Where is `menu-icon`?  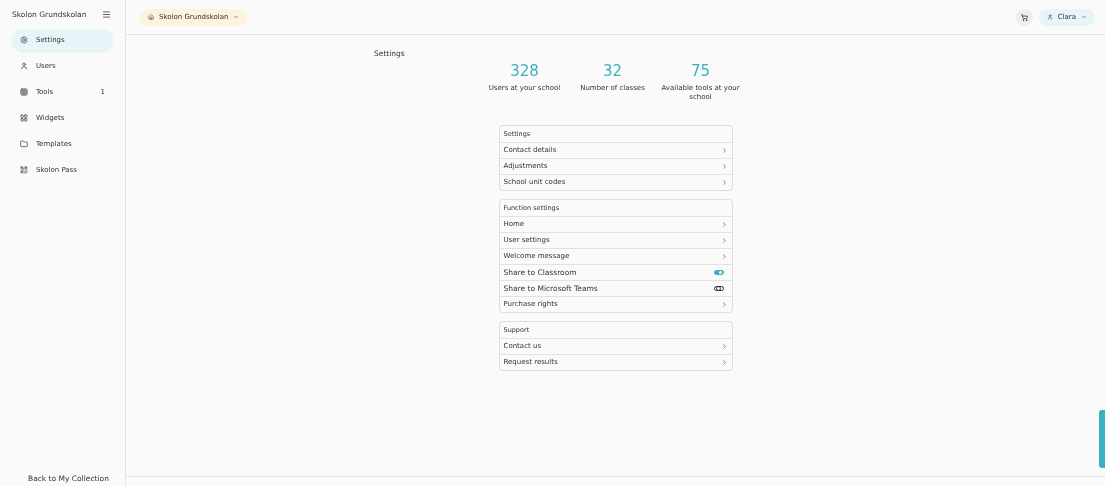
menu-icon is located at coordinates (106, 14).